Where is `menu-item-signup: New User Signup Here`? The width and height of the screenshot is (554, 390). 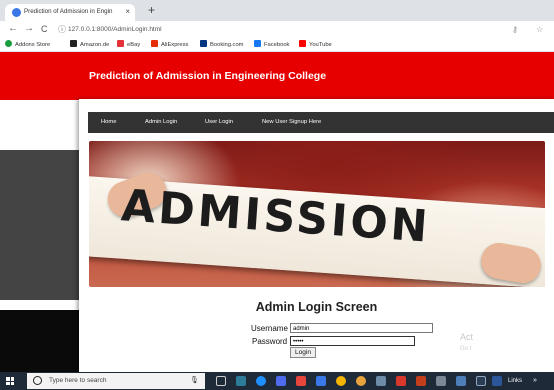
menu-item-signup: New User Signup Here is located at coordinates (291, 122).